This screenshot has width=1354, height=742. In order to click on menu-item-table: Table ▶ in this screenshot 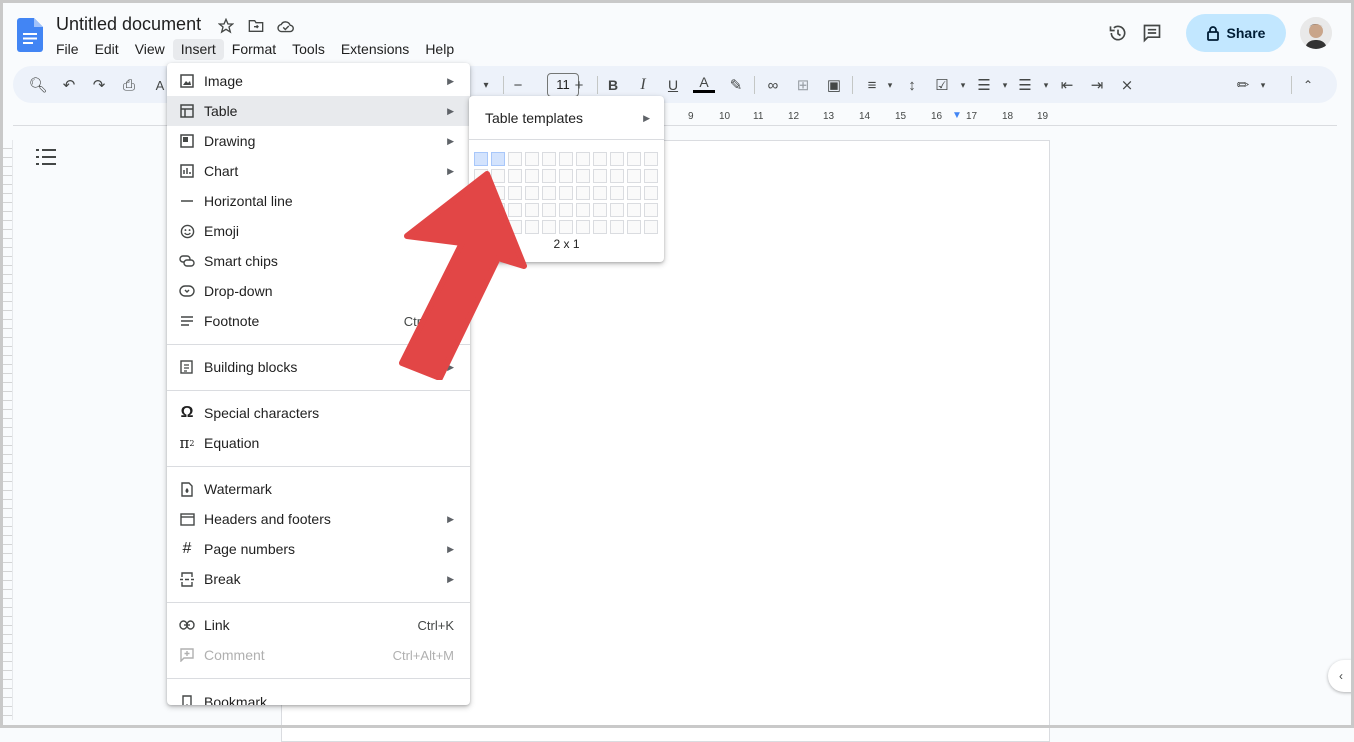, I will do `click(318, 111)`.